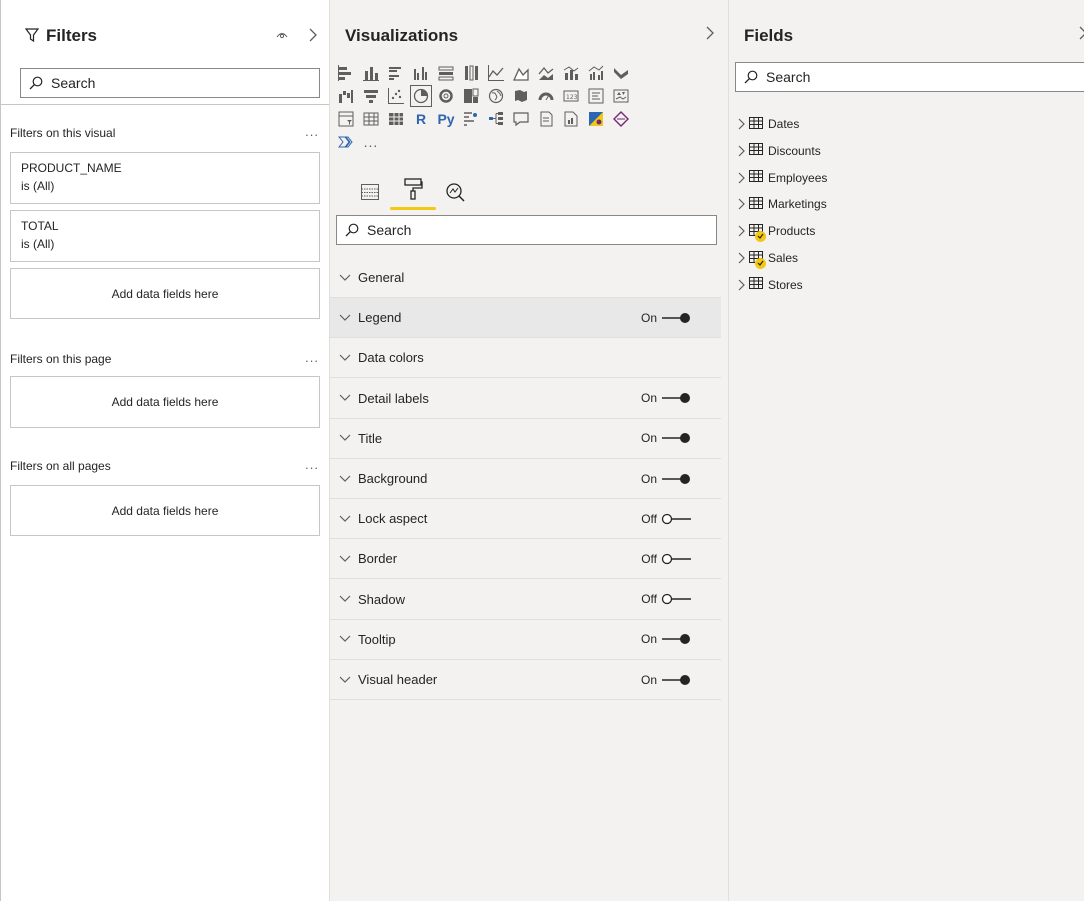 This screenshot has width=1084, height=901. I want to click on format-section-tooltip: Tooltip On, so click(525, 640).